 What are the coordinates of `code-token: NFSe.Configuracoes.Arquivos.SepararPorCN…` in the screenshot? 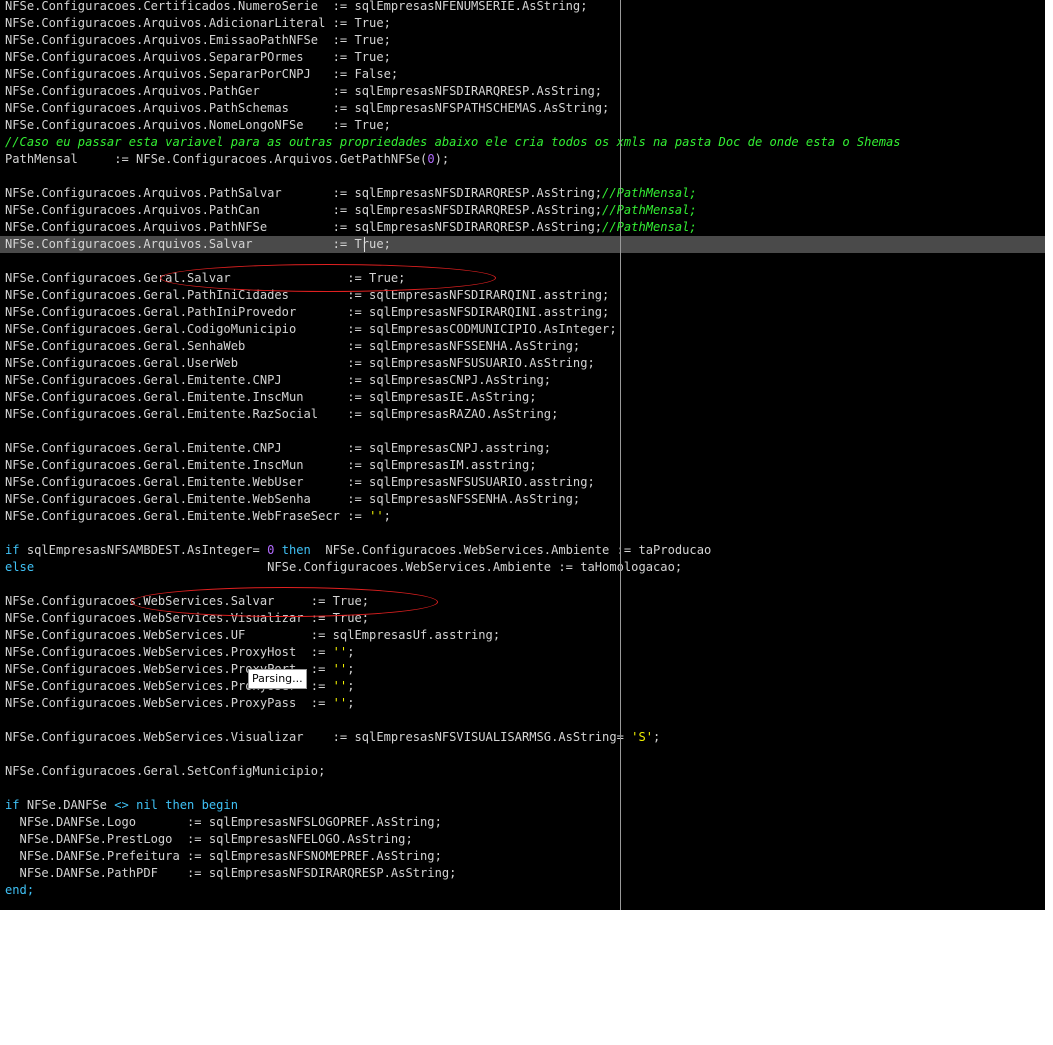 It's located at (202, 74).